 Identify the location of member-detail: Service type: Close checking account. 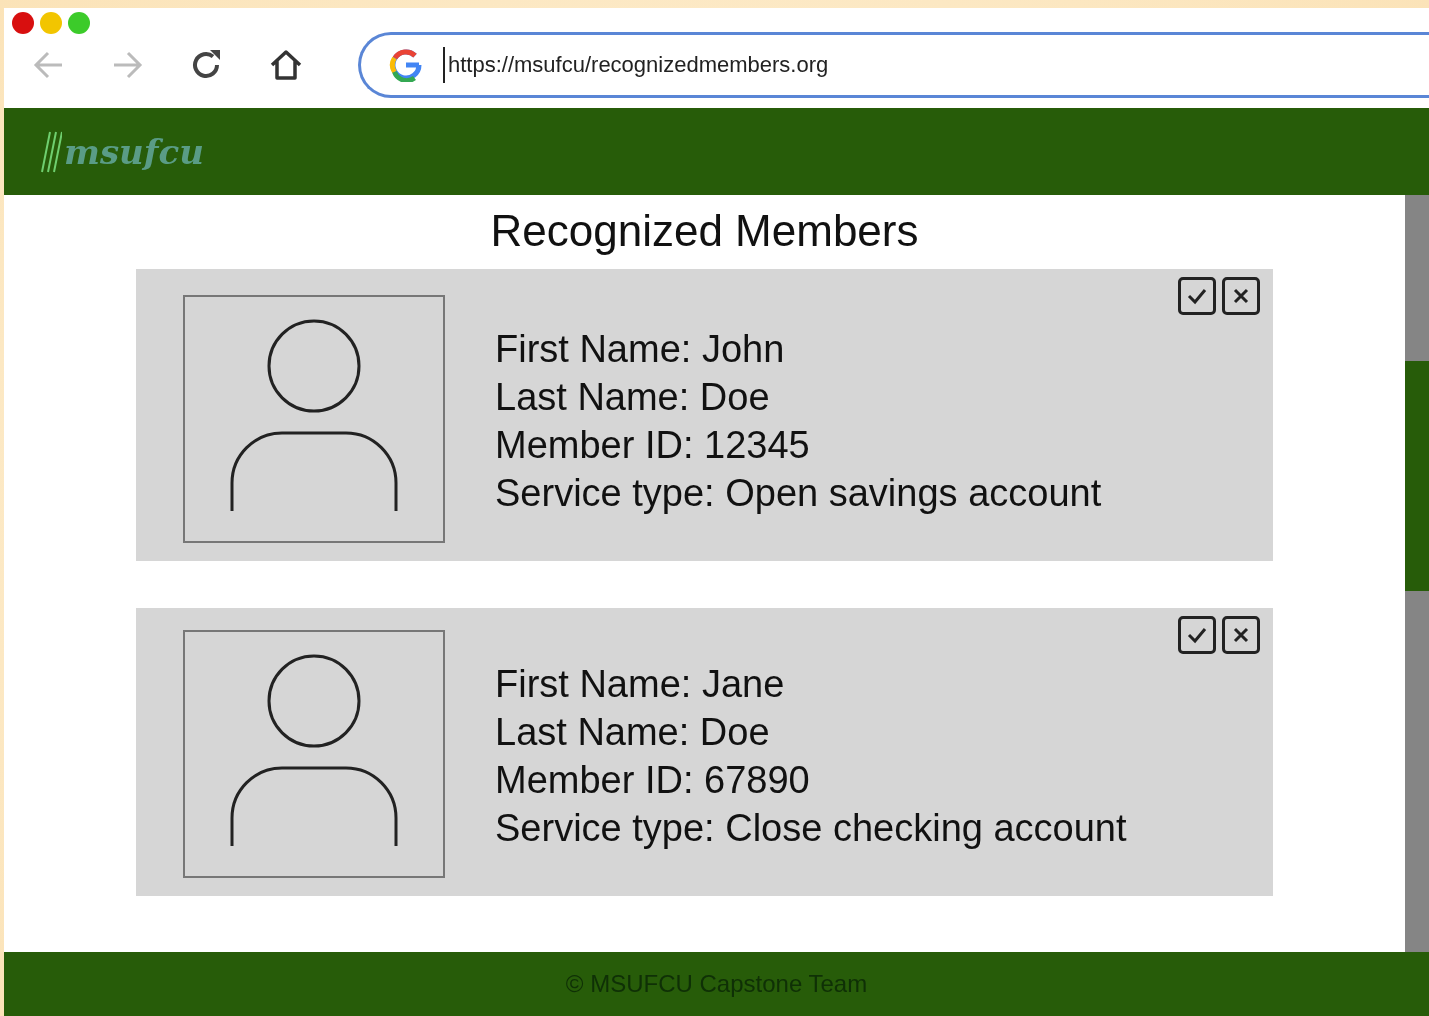
(811, 828).